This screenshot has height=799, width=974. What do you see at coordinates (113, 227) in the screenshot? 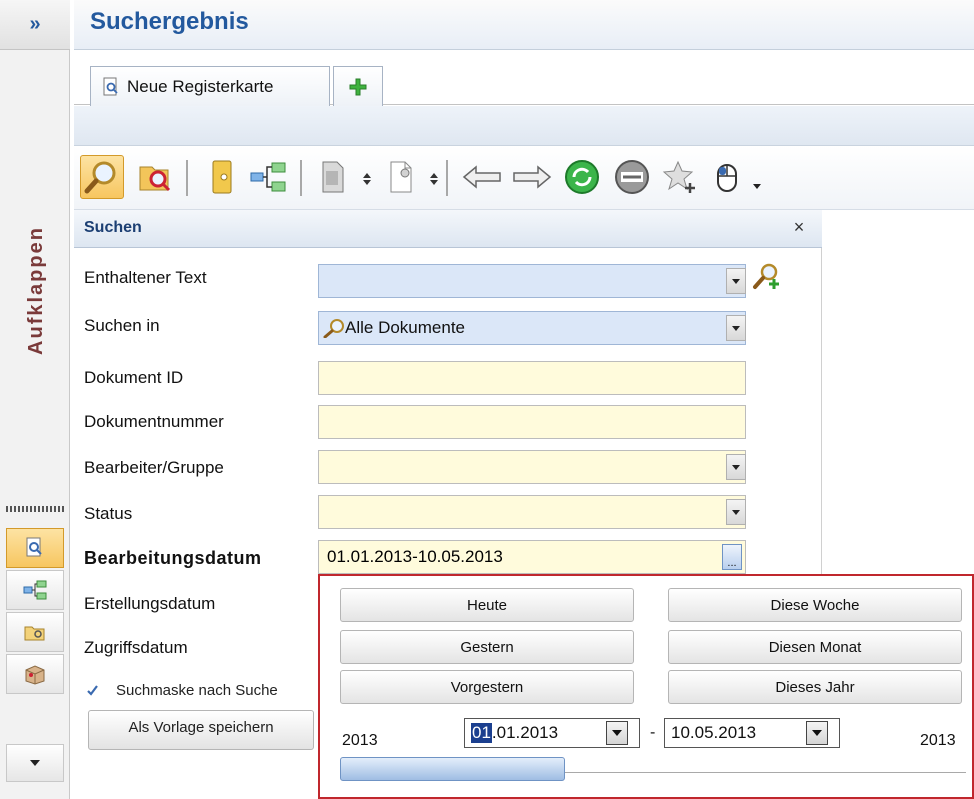
I see `panel-title: Suchen` at bounding box center [113, 227].